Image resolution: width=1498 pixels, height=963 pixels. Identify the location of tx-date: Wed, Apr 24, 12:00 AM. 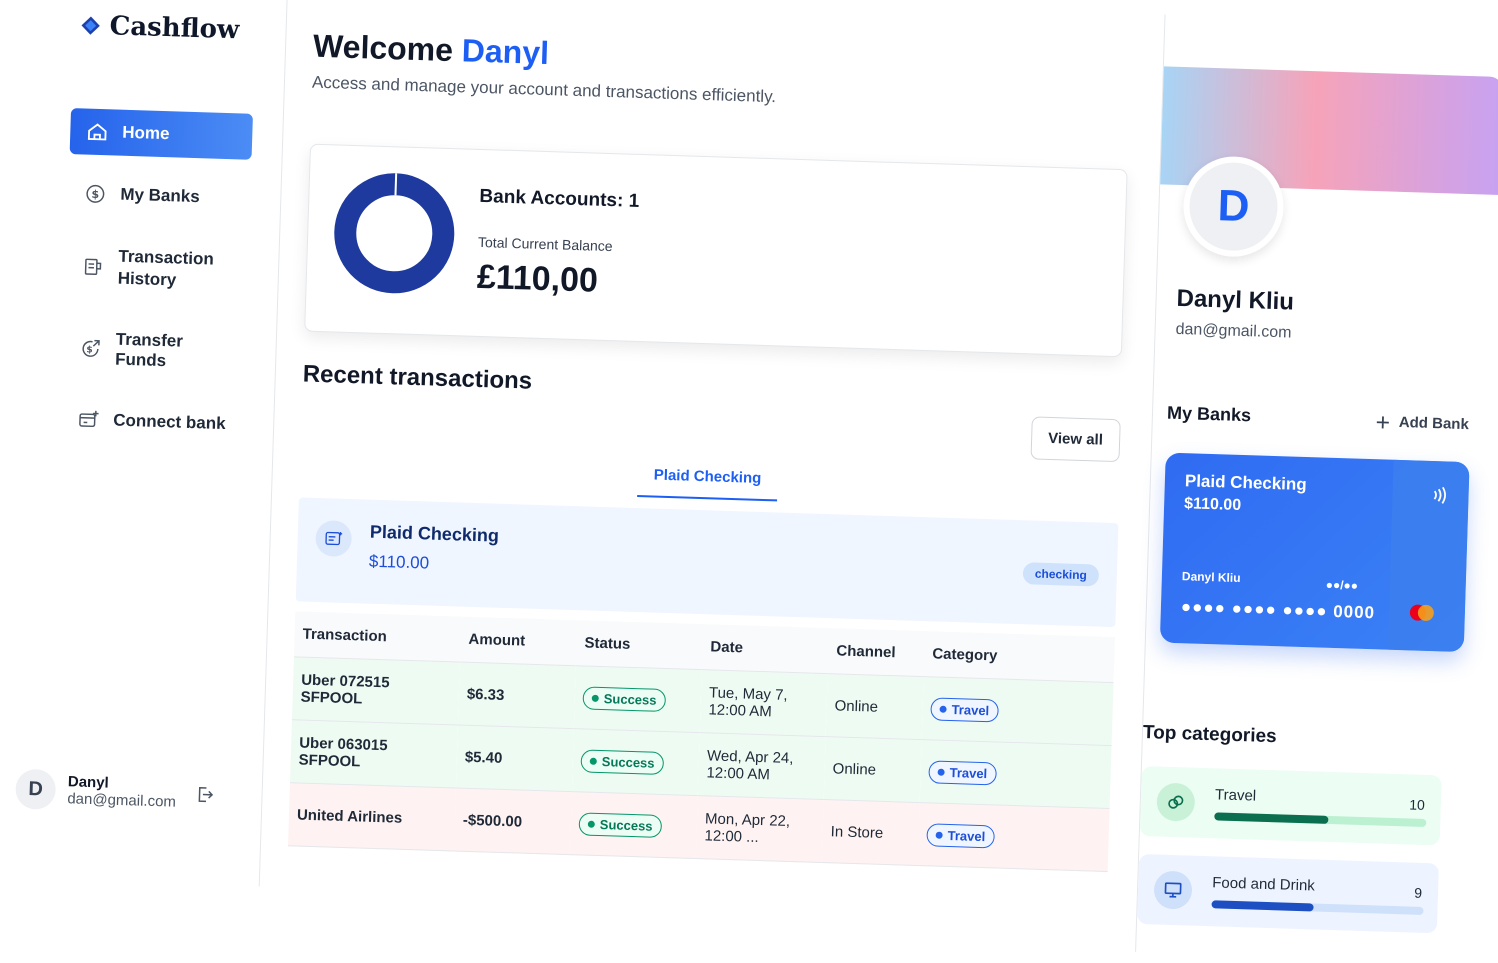
(761, 766).